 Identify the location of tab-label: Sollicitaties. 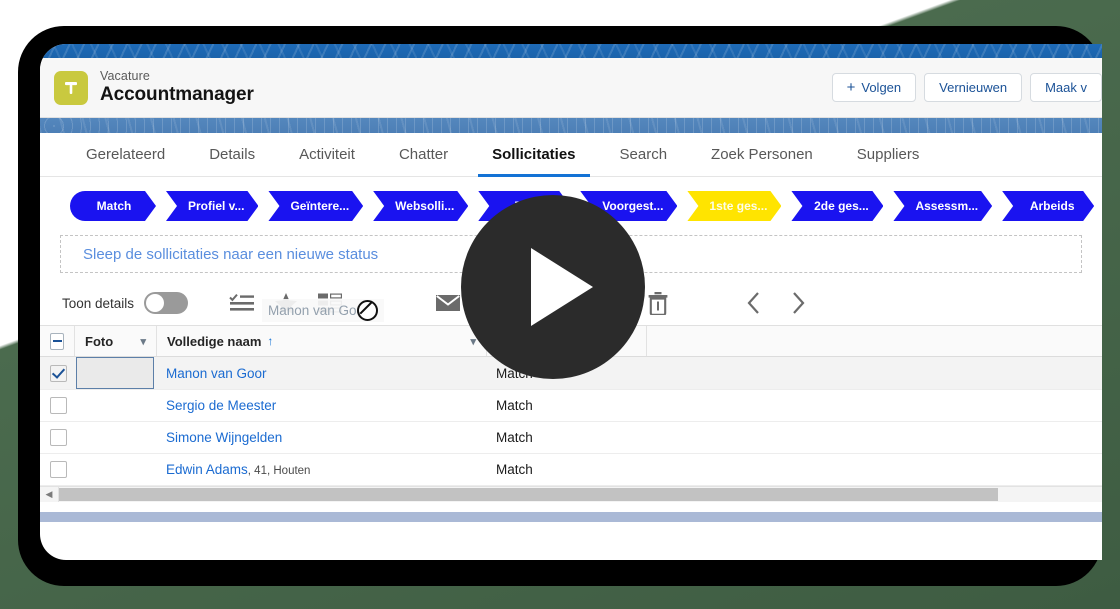
(534, 154).